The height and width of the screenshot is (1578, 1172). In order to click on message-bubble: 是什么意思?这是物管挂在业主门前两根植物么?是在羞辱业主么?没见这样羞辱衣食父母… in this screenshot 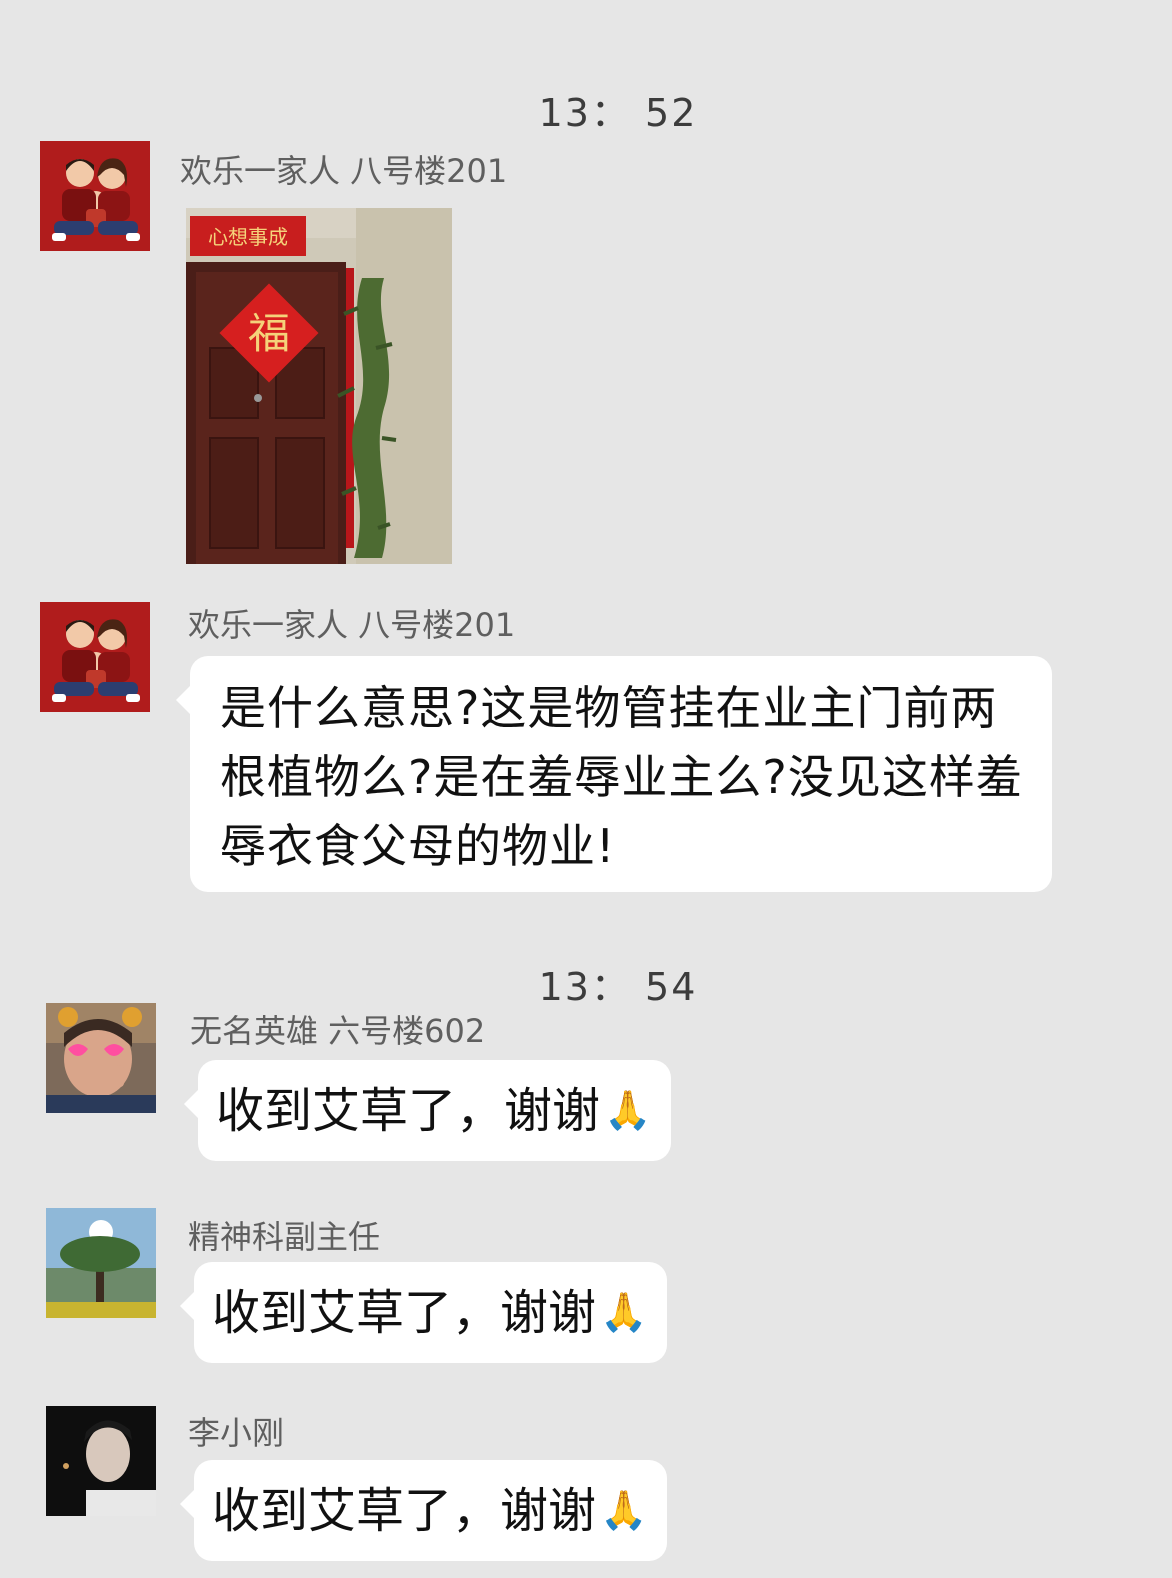, I will do `click(614, 774)`.